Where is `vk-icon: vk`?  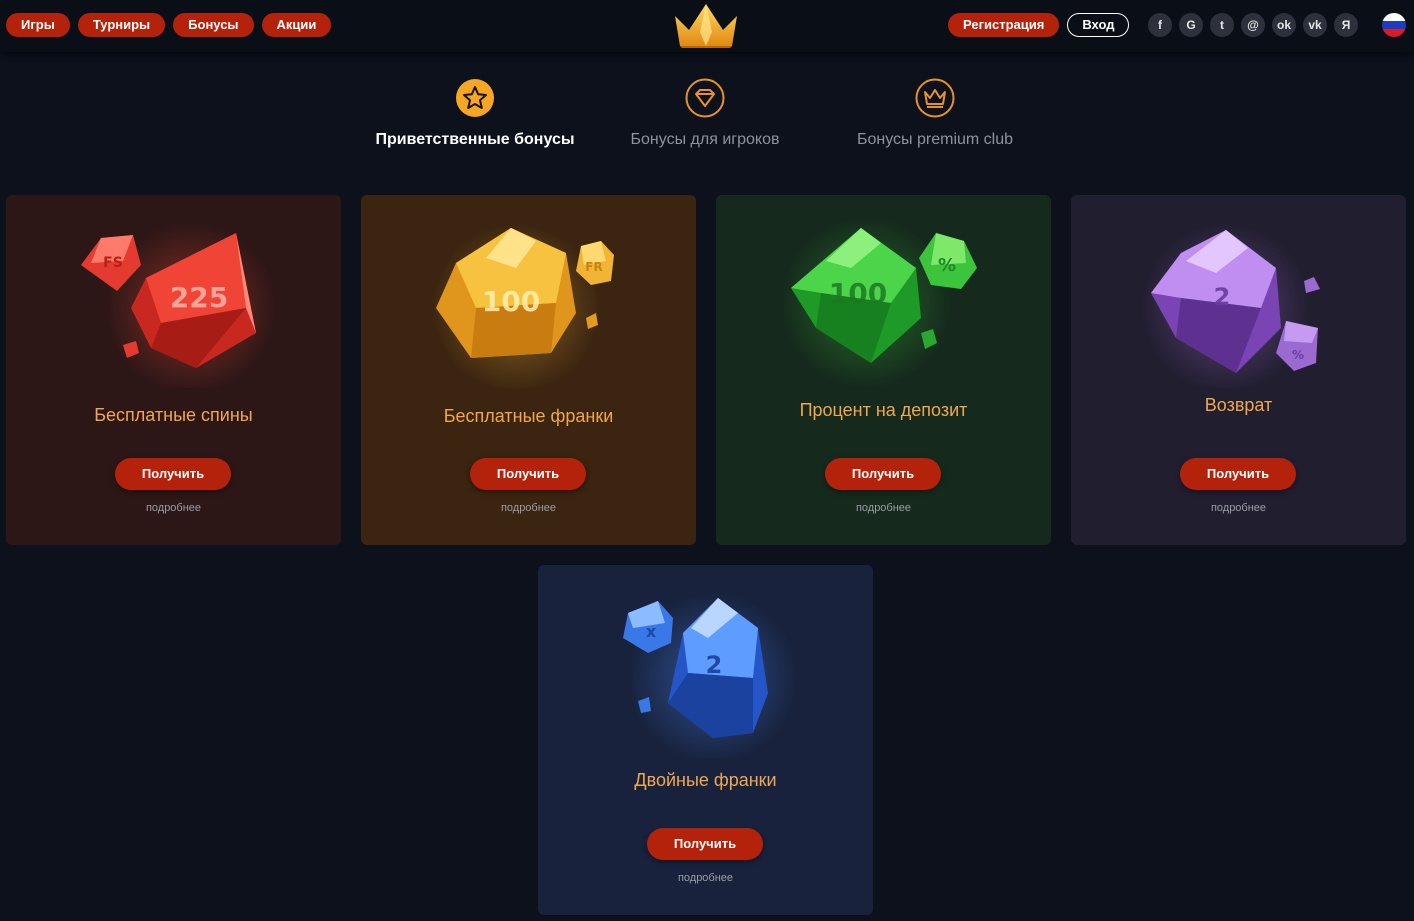
vk-icon: vk is located at coordinates (1315, 25).